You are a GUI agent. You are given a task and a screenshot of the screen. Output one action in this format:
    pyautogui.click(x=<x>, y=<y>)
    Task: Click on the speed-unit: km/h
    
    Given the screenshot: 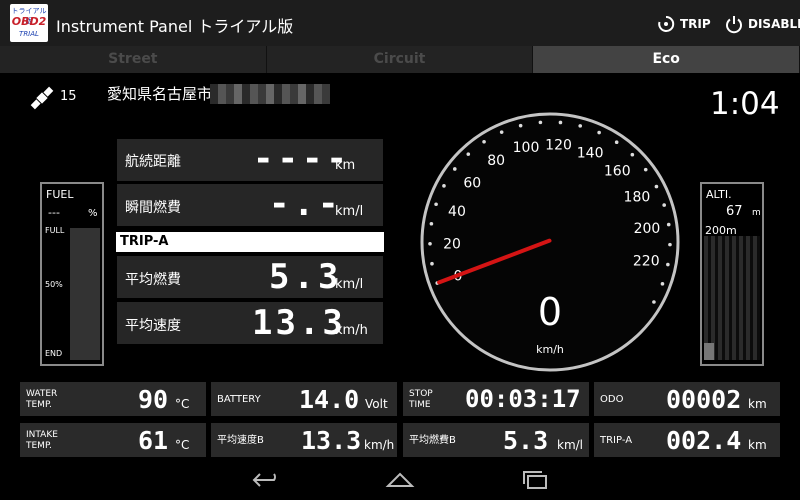 What is the action you would take?
    pyautogui.click(x=550, y=349)
    